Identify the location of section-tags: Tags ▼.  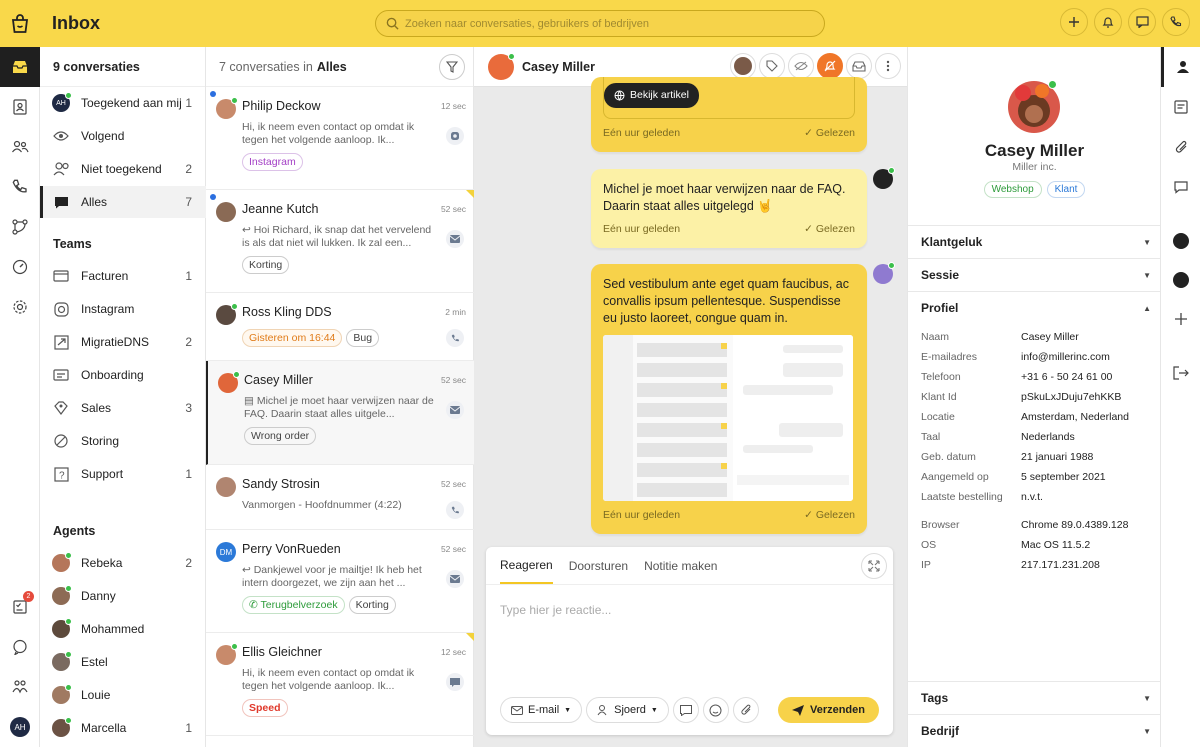
(1034, 697).